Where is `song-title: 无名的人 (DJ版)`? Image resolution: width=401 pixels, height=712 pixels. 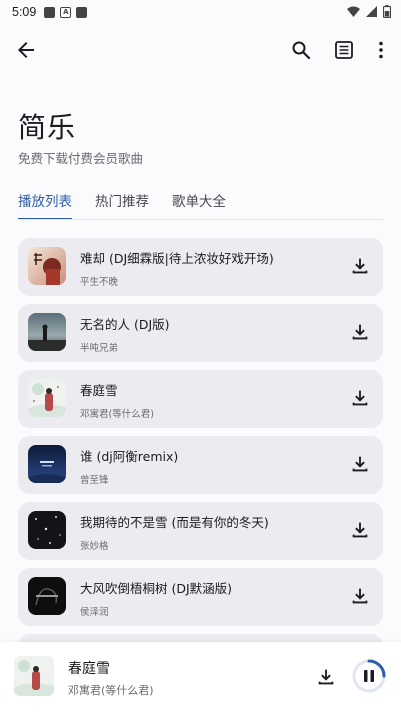
song-title: 无名的人 (DJ版) is located at coordinates (125, 324).